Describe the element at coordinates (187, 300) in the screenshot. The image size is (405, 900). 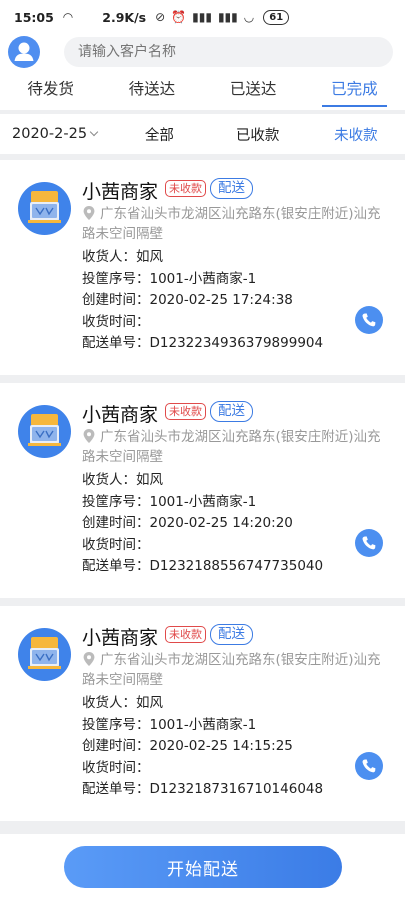
I see `created-time-row: 创建时间：2020-02-25 17:24:38` at that location.